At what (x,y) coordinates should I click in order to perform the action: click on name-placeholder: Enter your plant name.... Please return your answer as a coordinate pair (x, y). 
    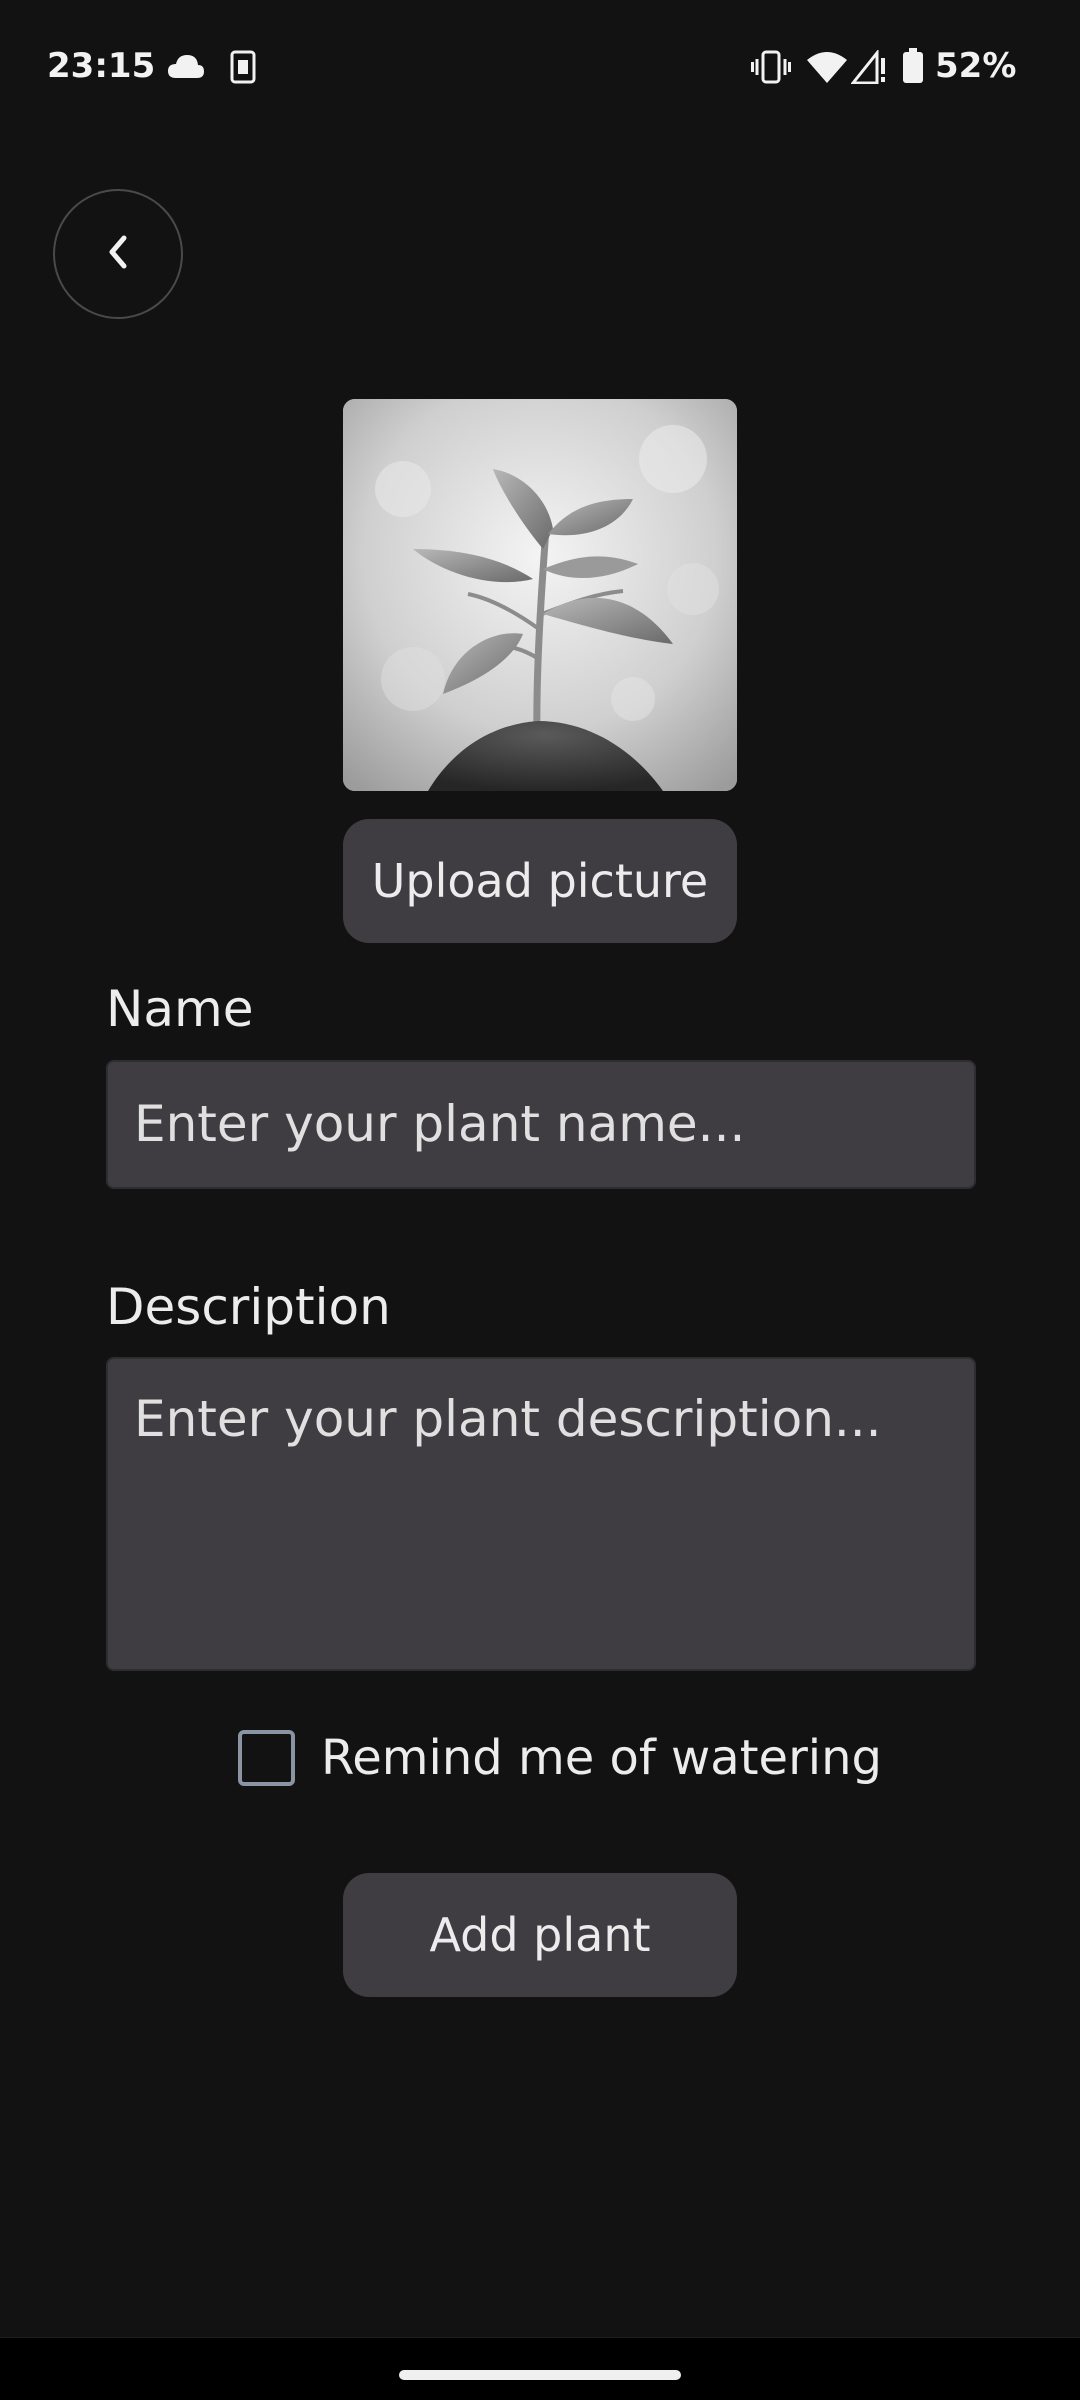
    Looking at the image, I should click on (440, 1124).